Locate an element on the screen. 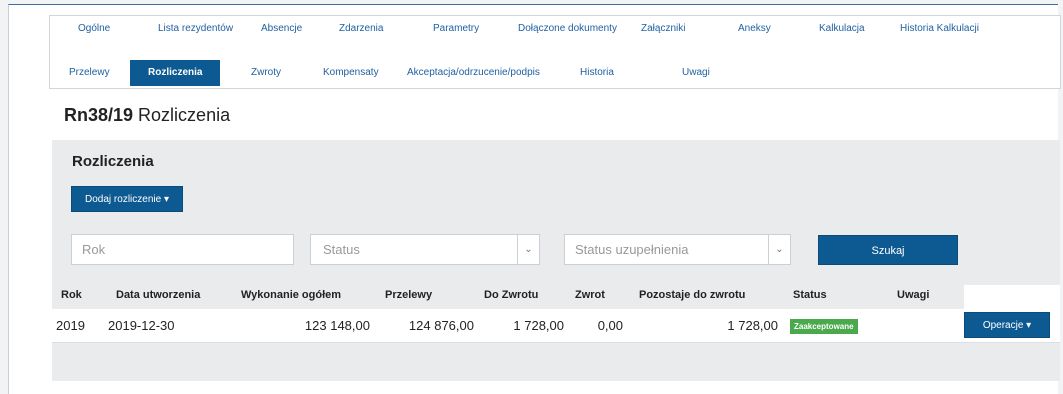 This screenshot has height=394, width=1063. col-wykonanie: Wykonanie ogółem is located at coordinates (291, 295).